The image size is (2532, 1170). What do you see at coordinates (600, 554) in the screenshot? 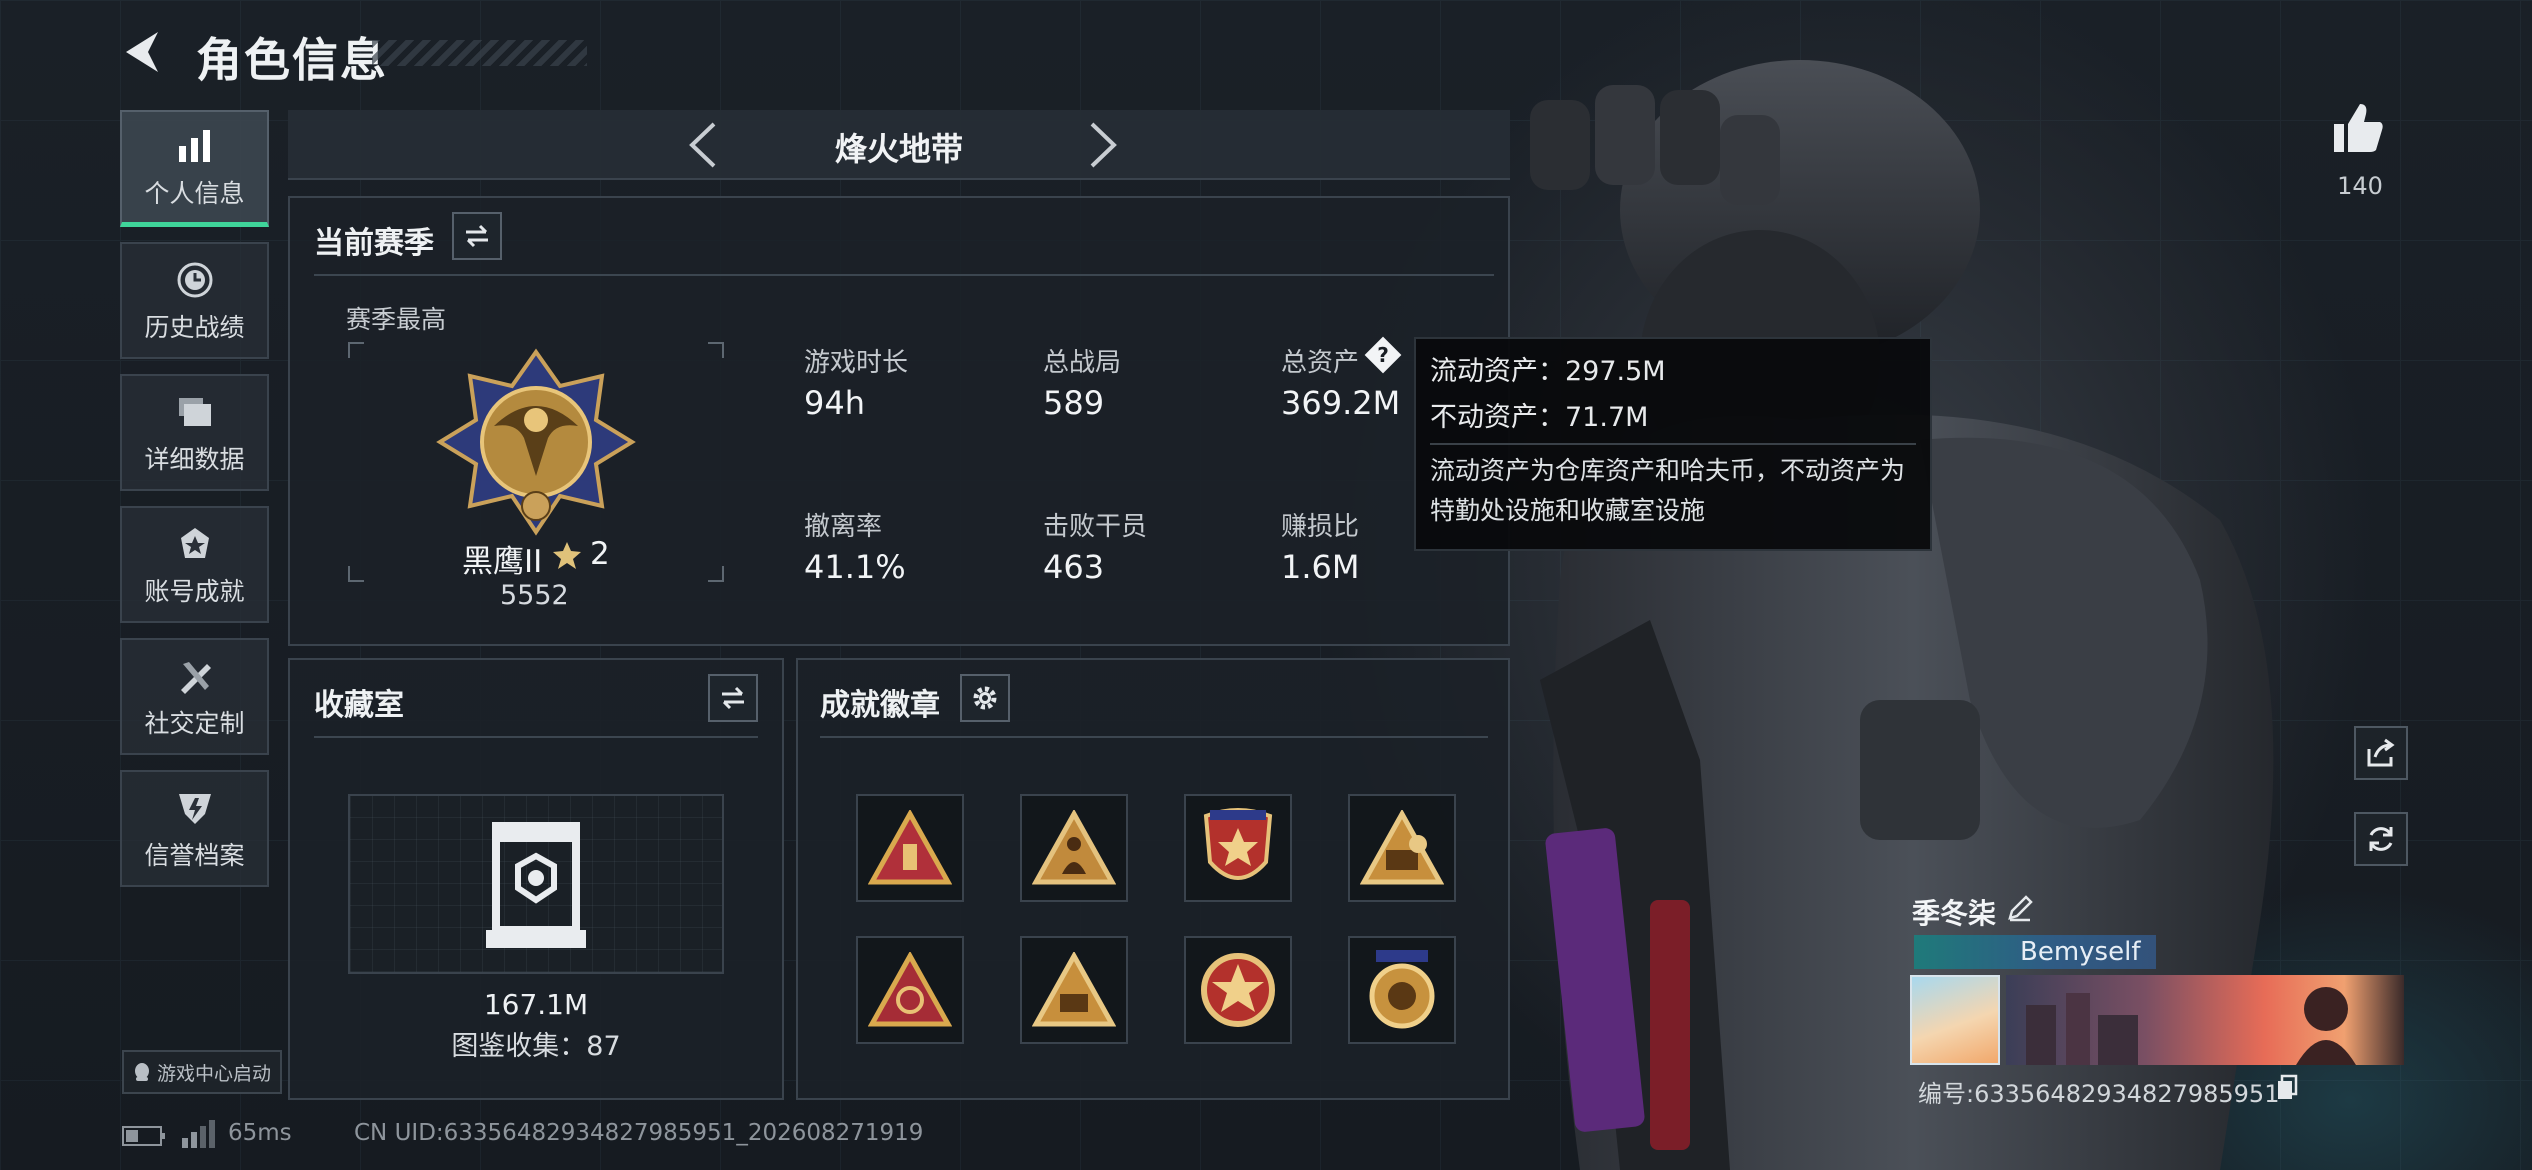
I see `rank-stars: 2` at bounding box center [600, 554].